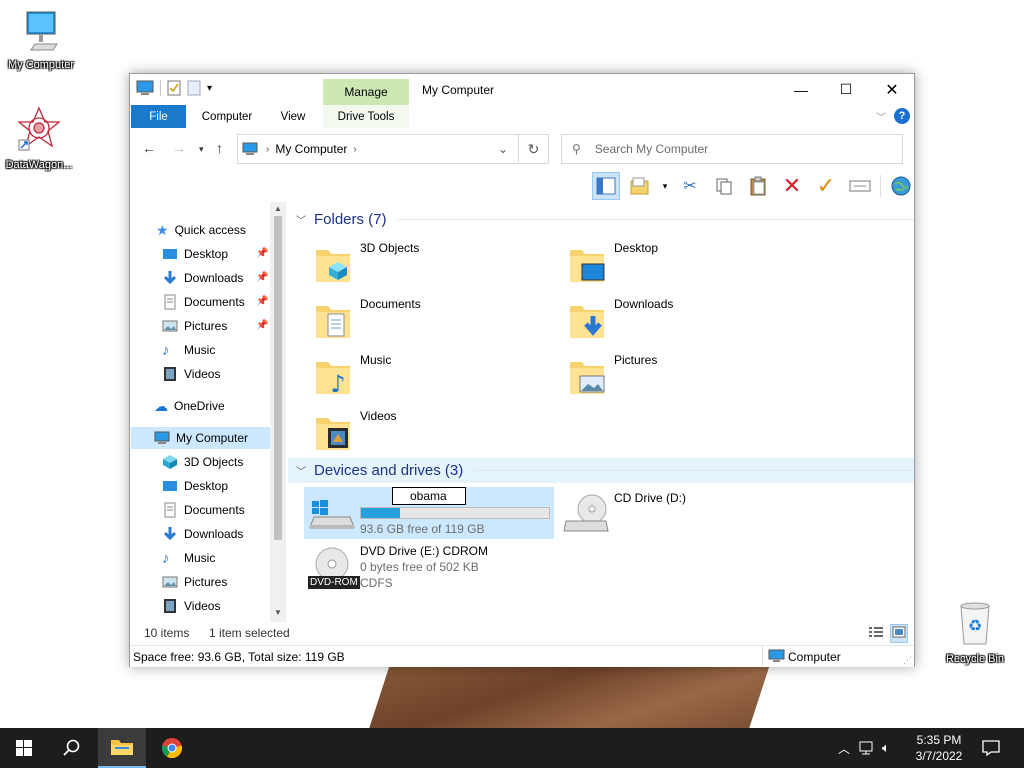 This screenshot has width=1024, height=768. What do you see at coordinates (665, 186) in the screenshot?
I see `dropdown-arrow-icon: ▾` at bounding box center [665, 186].